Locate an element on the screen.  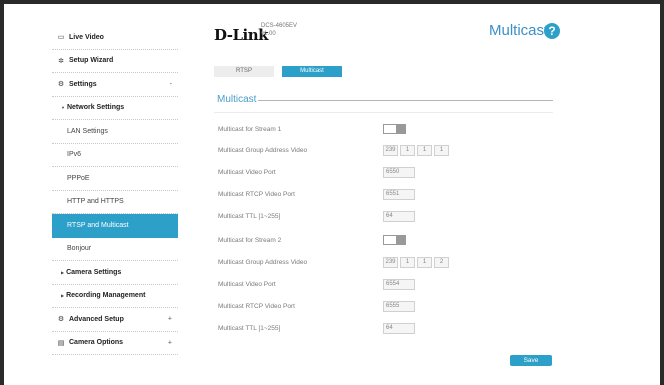
sidebar-item-recording-management: ▶ Recording Management is located at coordinates (115, 296).